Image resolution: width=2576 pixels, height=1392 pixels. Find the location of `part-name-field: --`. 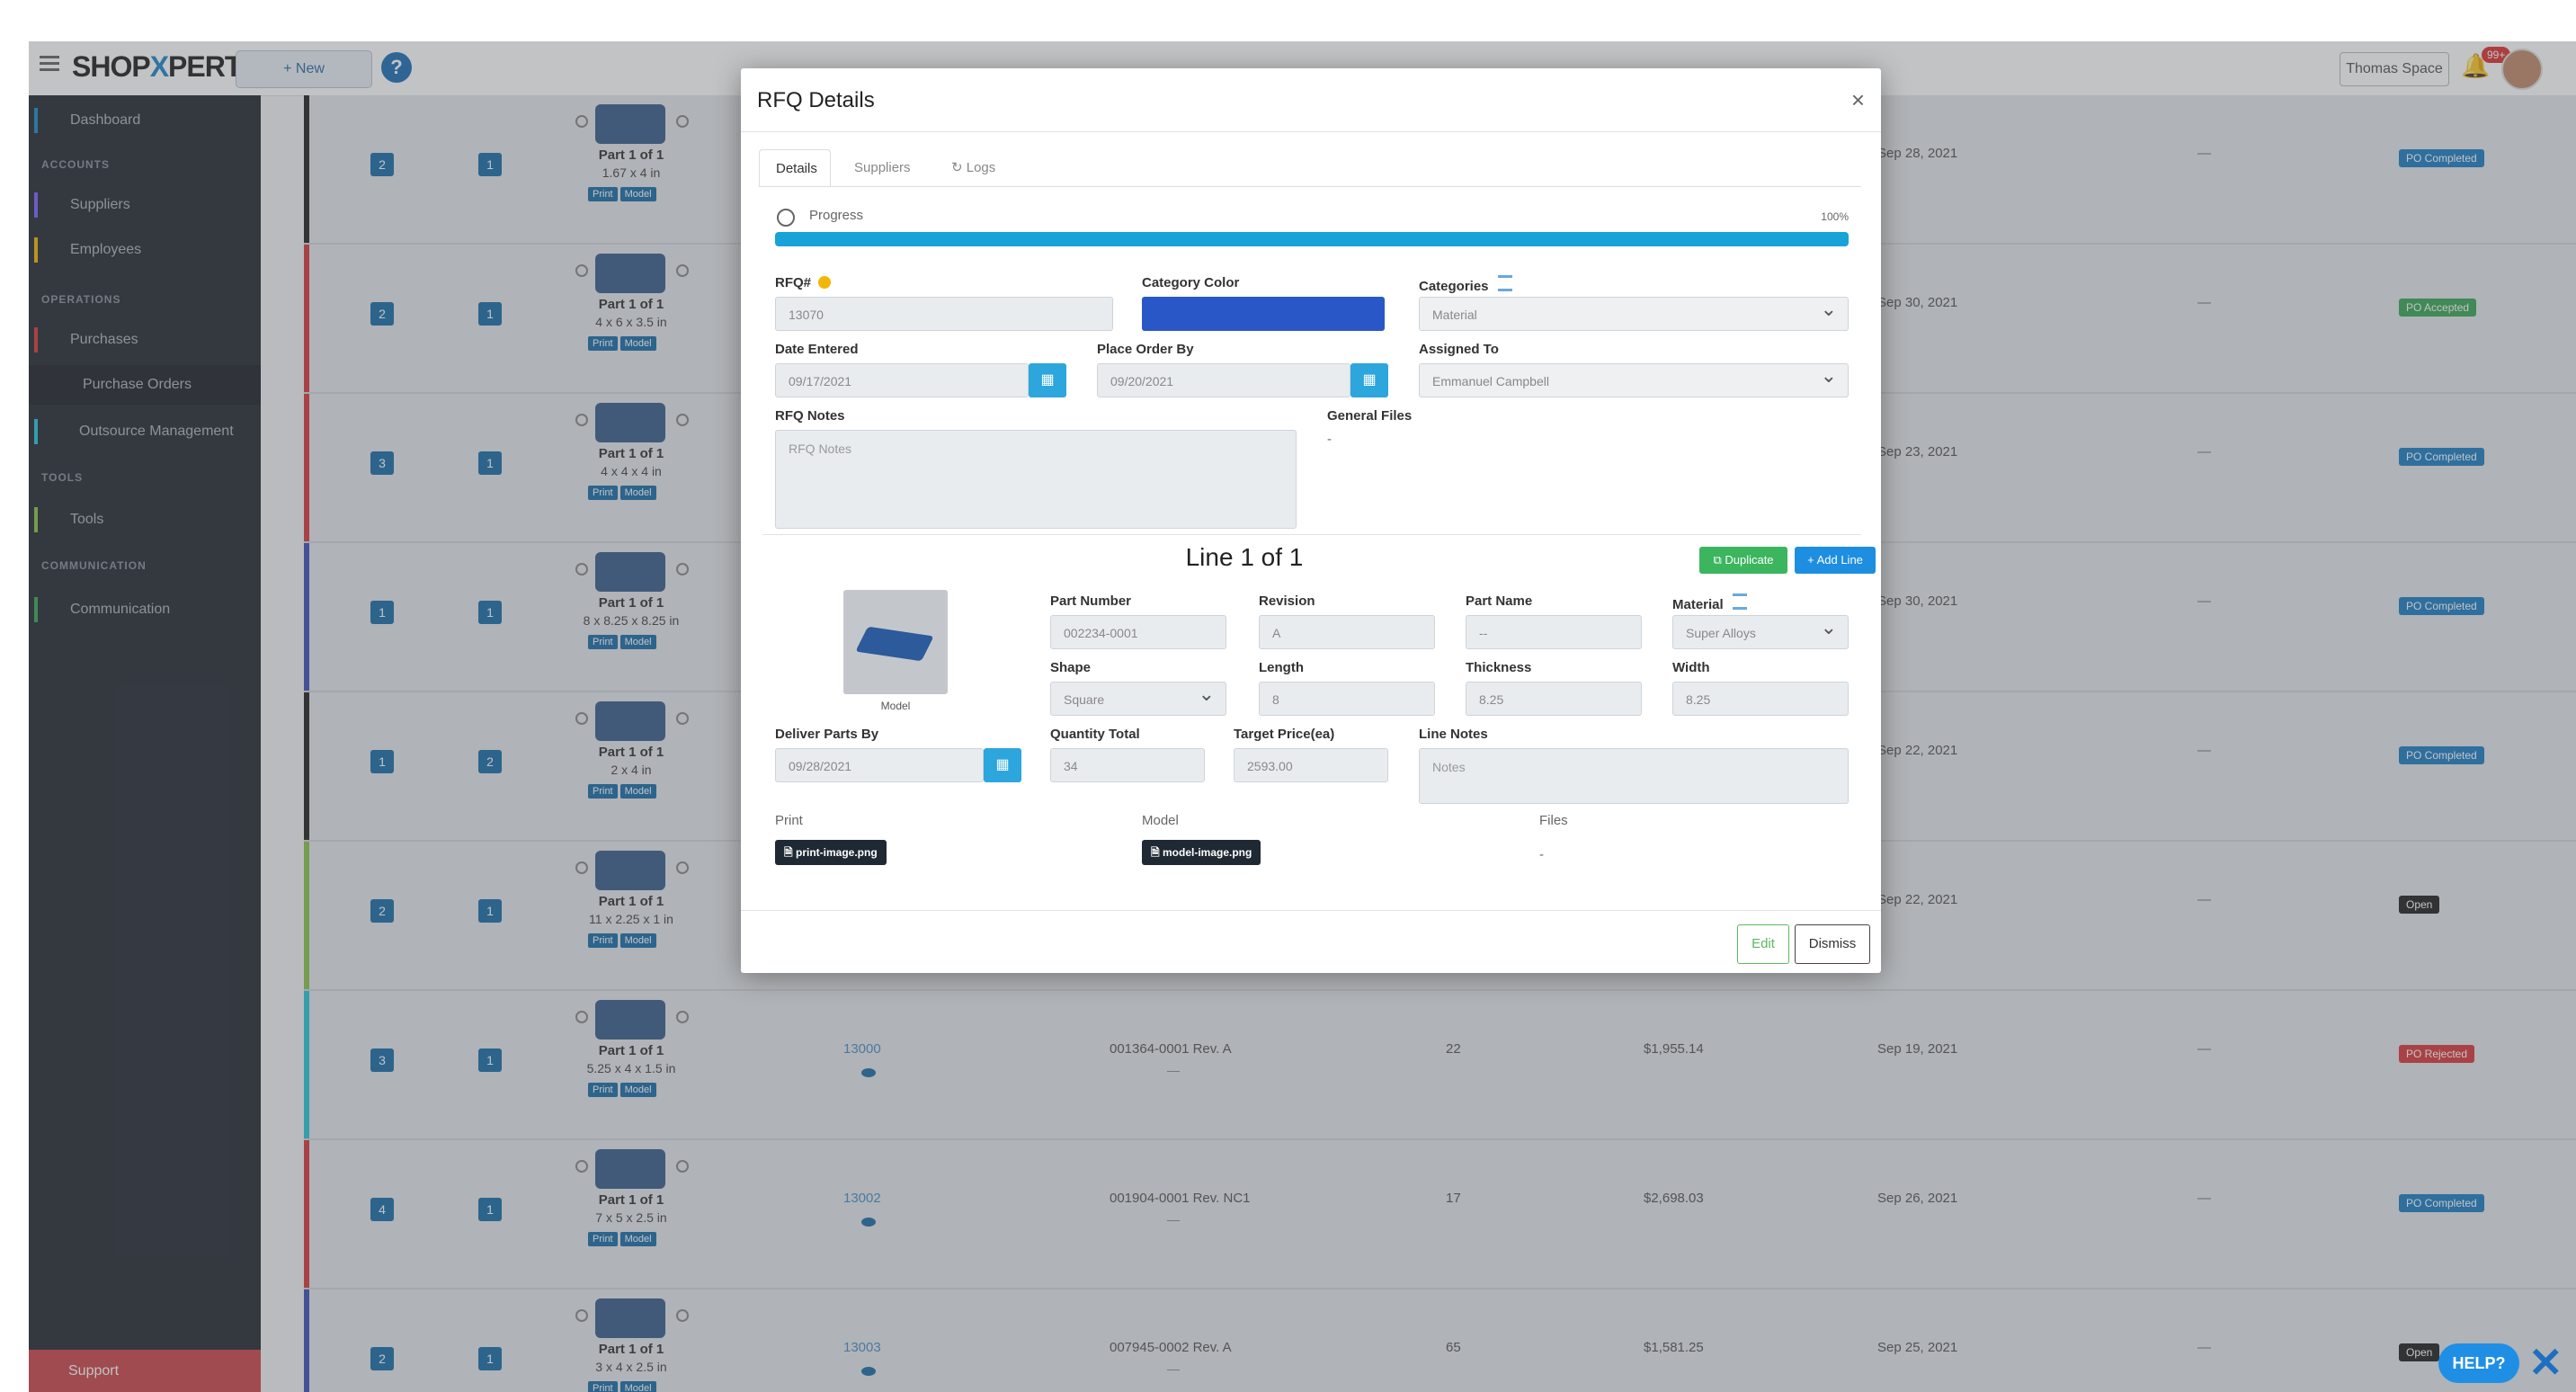

part-name-field: -- is located at coordinates (1554, 632).